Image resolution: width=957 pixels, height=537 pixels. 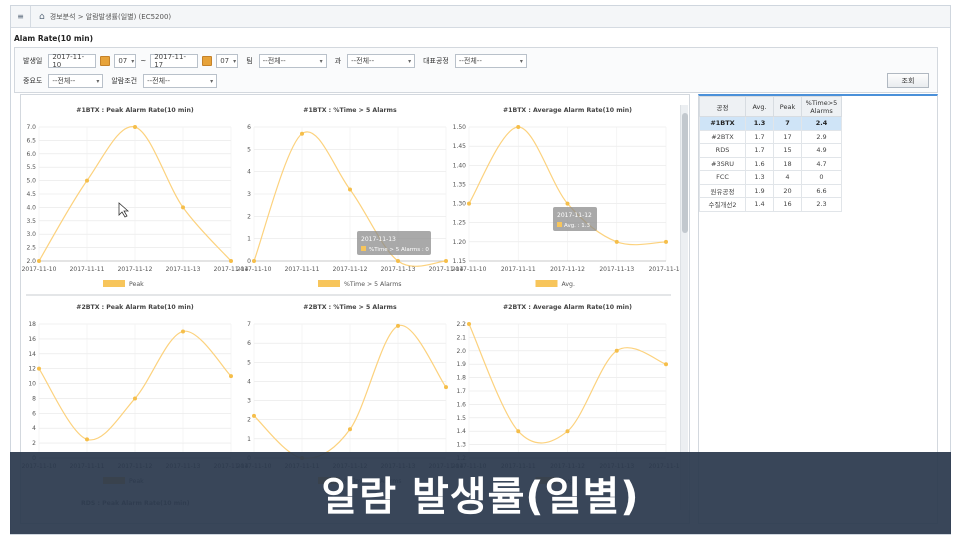 I want to click on y-tick-label: 7.0, so click(x=31, y=127).